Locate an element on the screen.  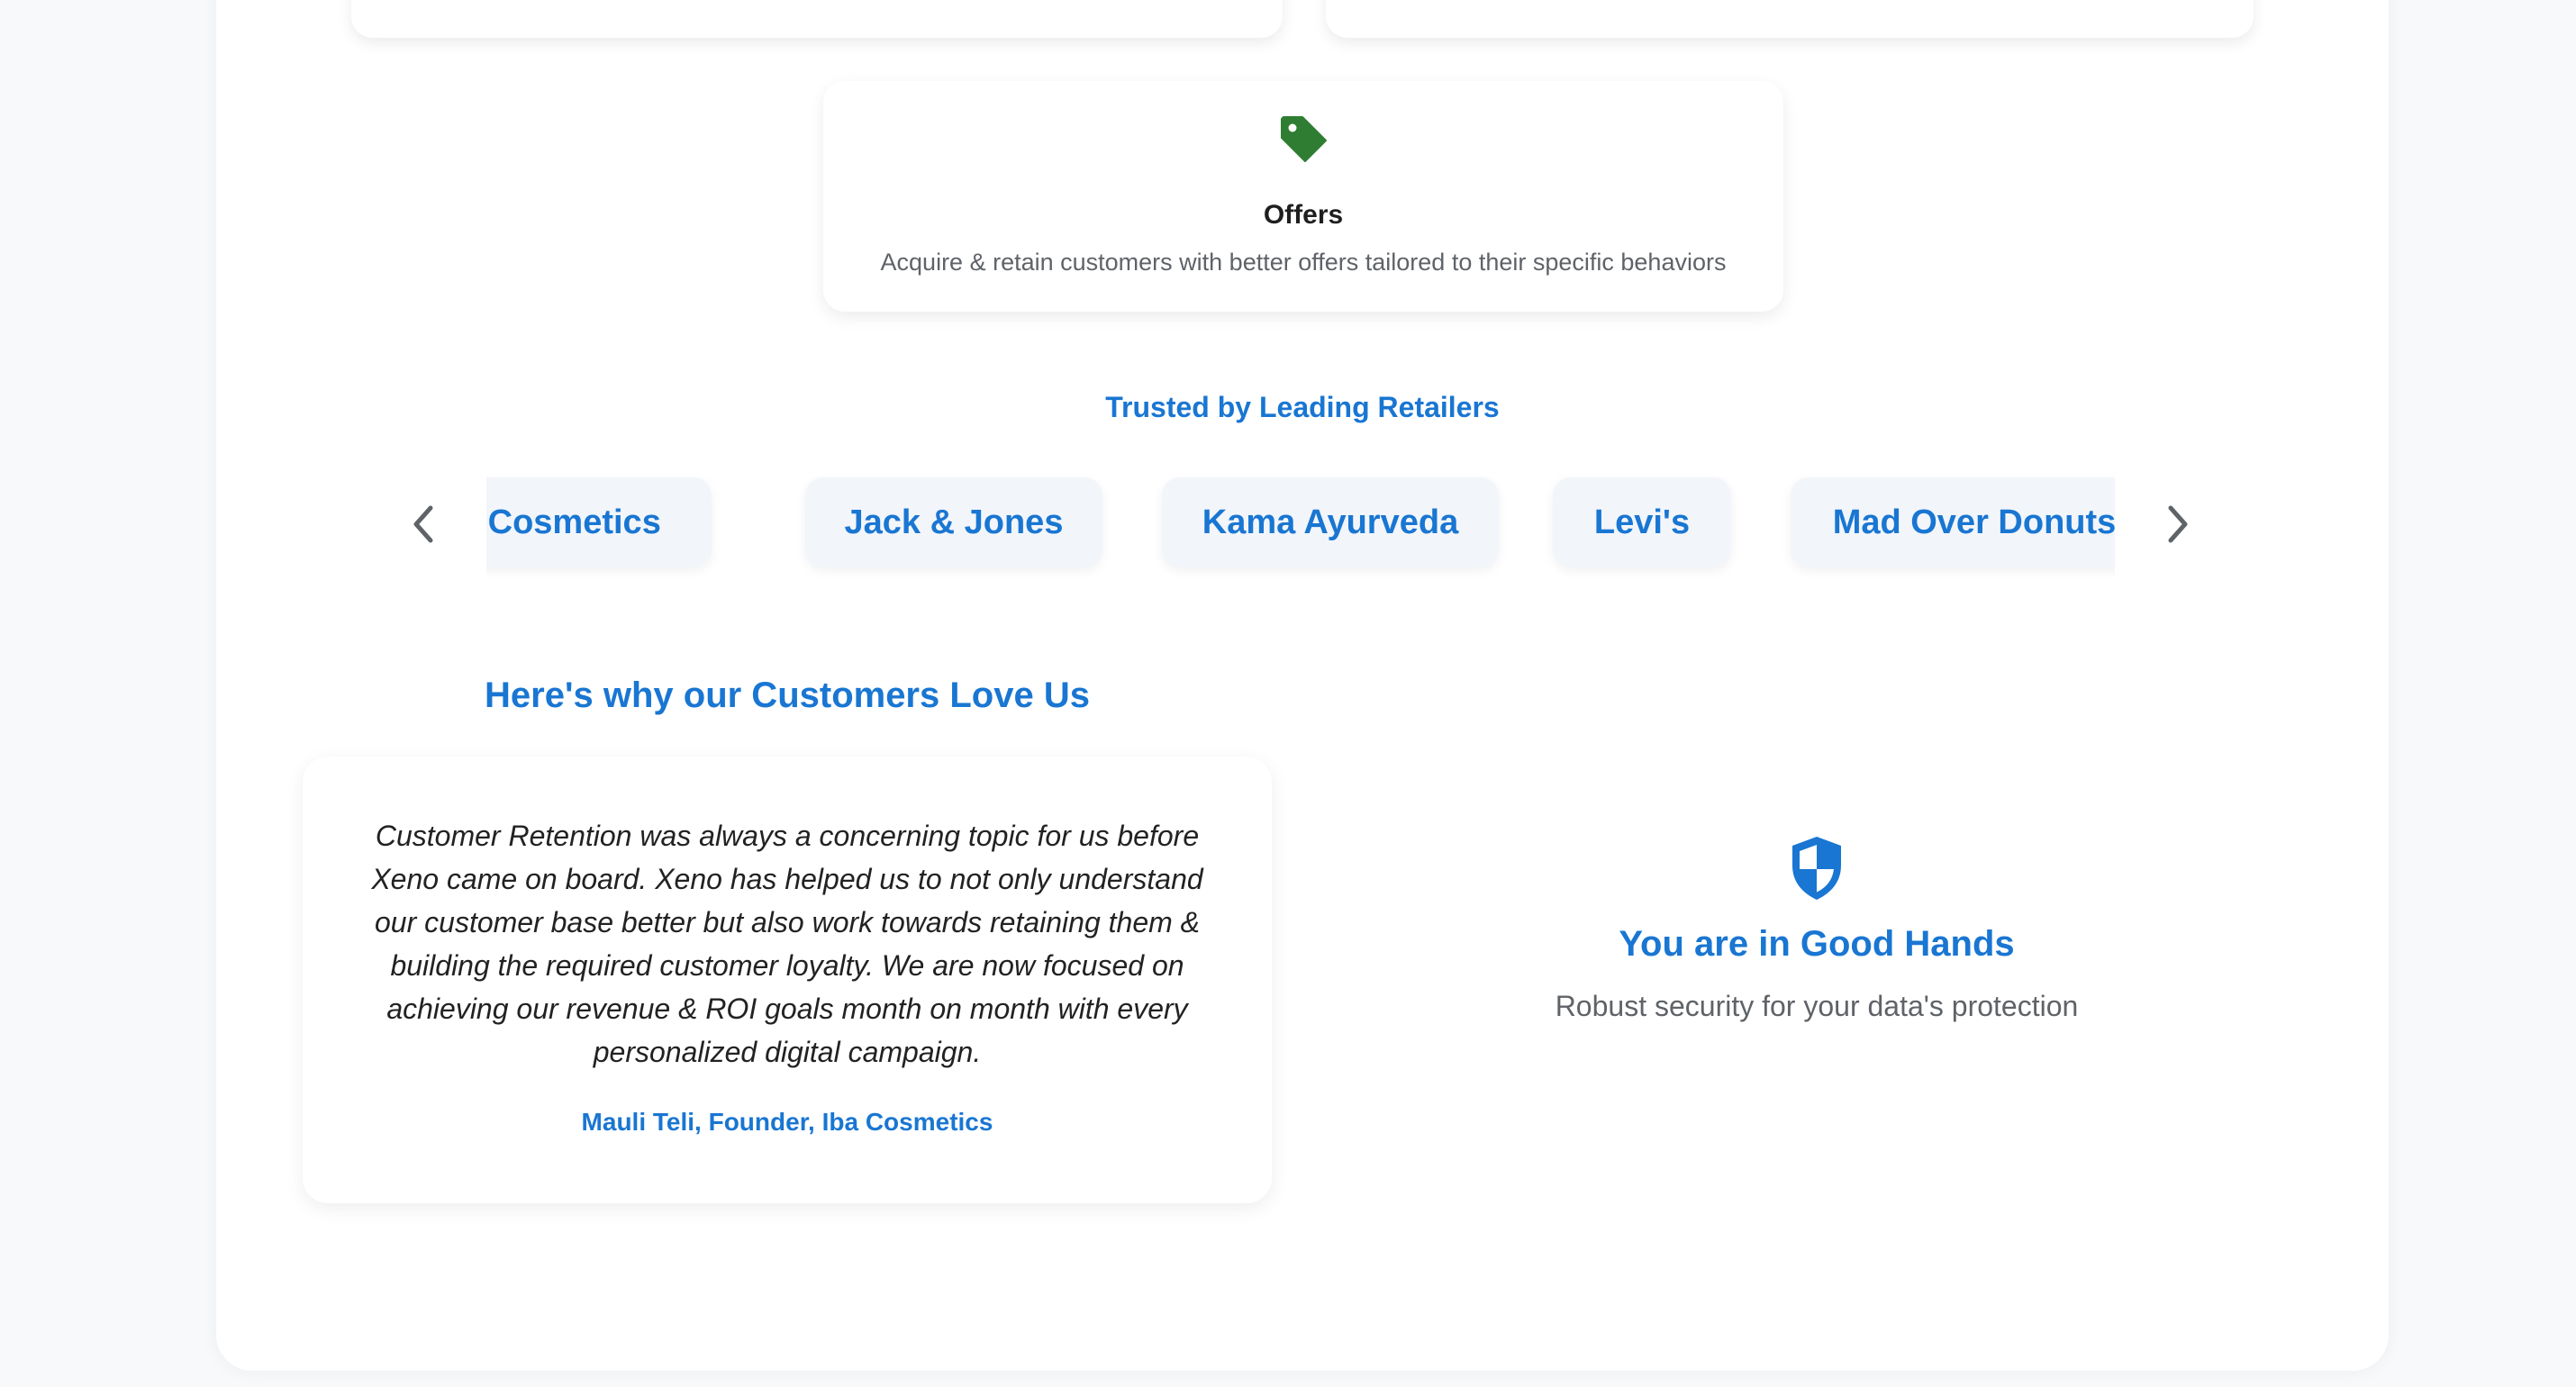
testimonials-heading: Here's why our Customers Love Us is located at coordinates (787, 695).